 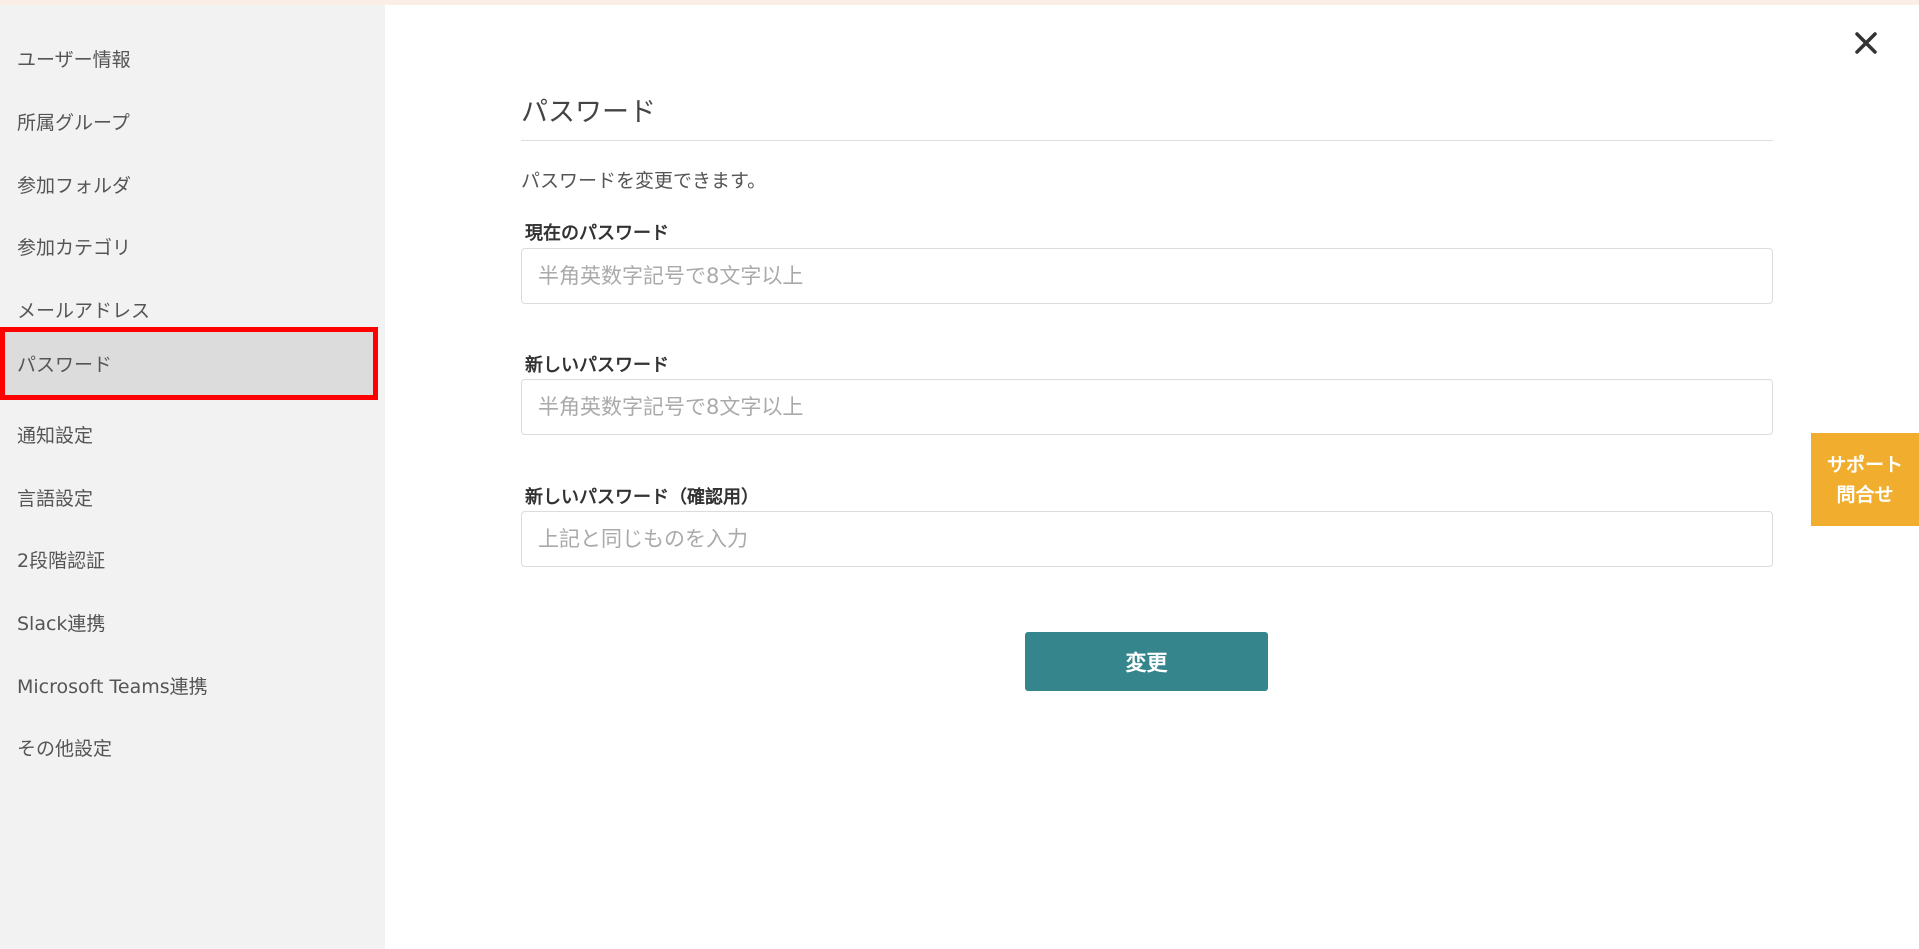 What do you see at coordinates (1147, 276) in the screenshot?
I see `current-password-input` at bounding box center [1147, 276].